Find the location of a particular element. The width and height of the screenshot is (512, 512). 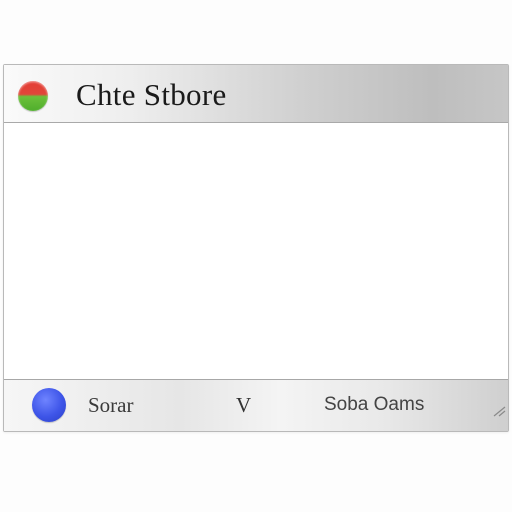

red-green-window-dot-icon is located at coordinates (33, 96).